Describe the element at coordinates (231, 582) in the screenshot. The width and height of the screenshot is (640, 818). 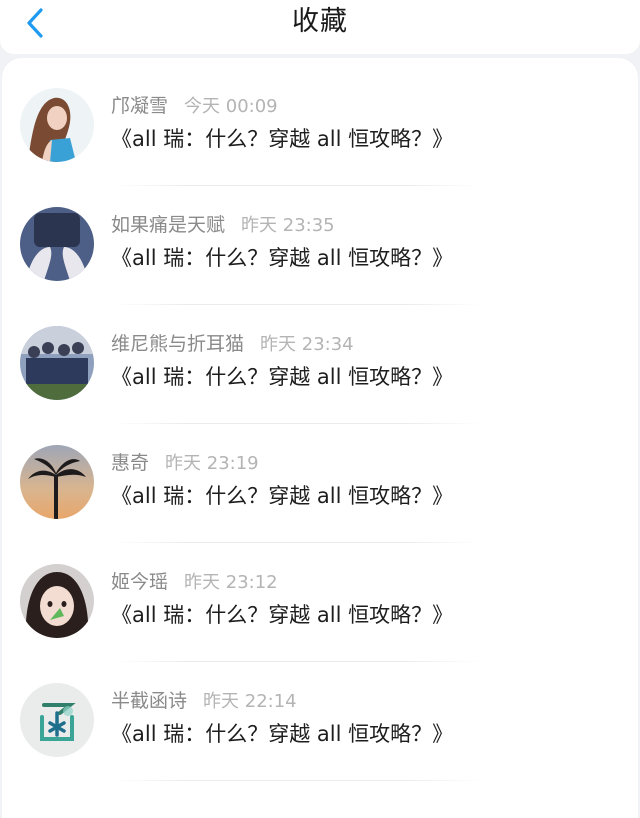
I see `timestamp: 昨天 23:12` at that location.